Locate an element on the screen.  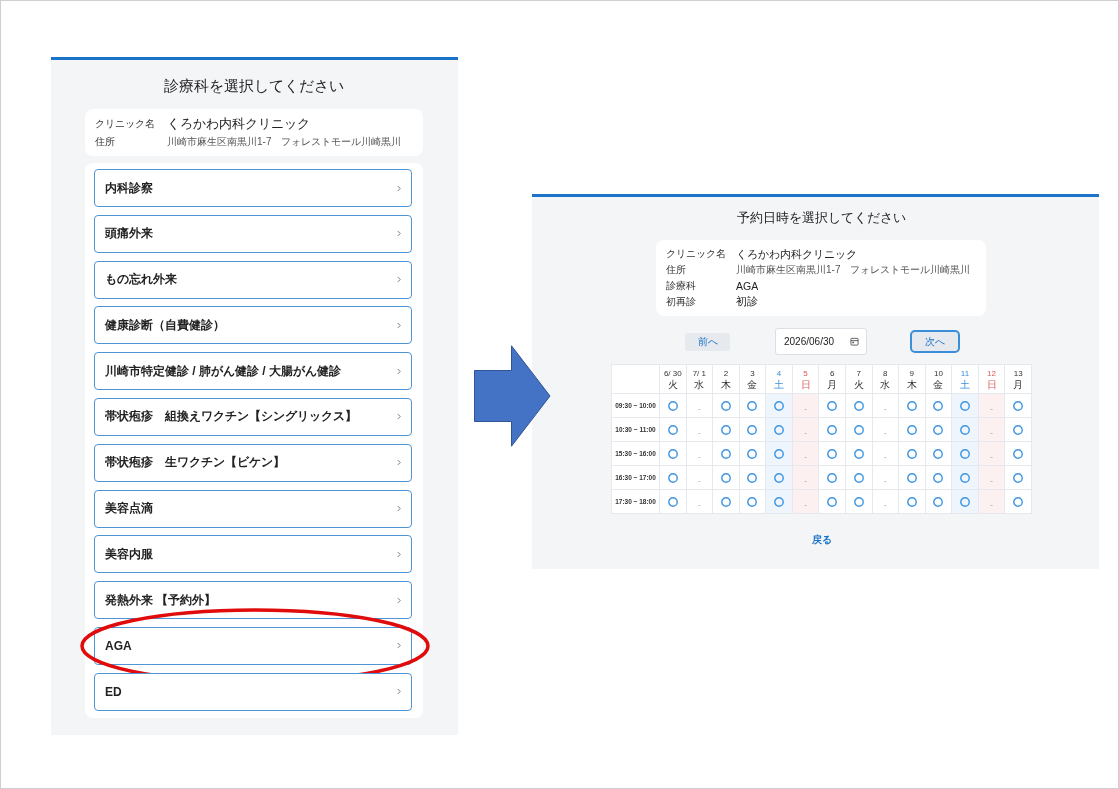
weekday-label: 土 is located at coordinates (964, 384).